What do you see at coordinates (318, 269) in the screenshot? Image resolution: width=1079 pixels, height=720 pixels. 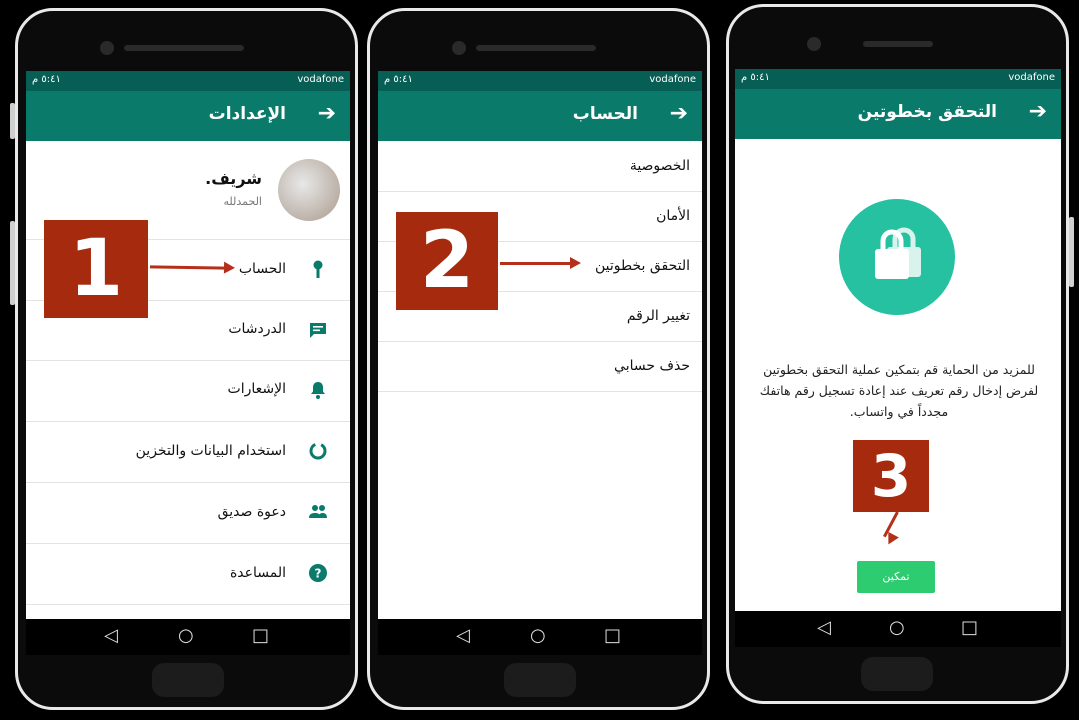 I see `key-icon` at bounding box center [318, 269].